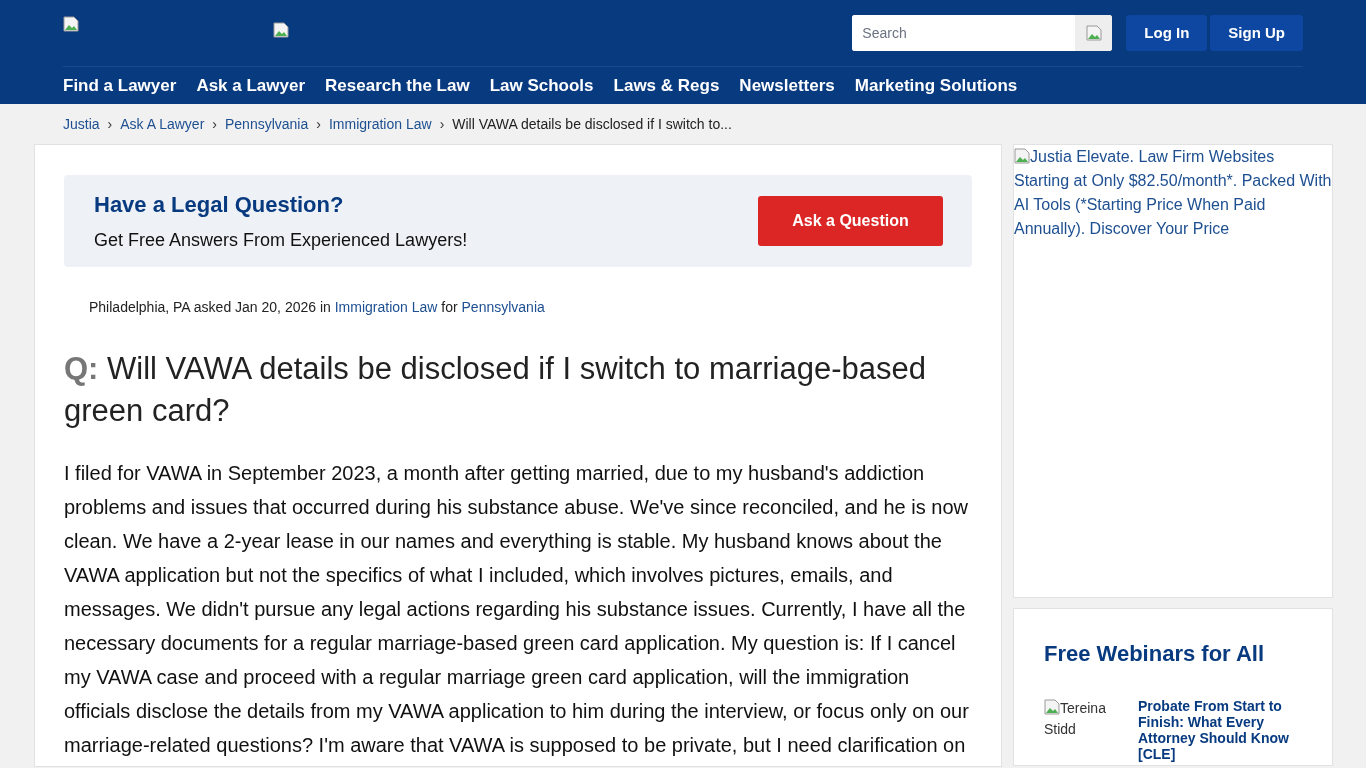 This screenshot has height=768, width=1366. I want to click on question-title: Q: Will VAWA details be disclosed if I switch to marriage-based green card?, so click(495, 390).